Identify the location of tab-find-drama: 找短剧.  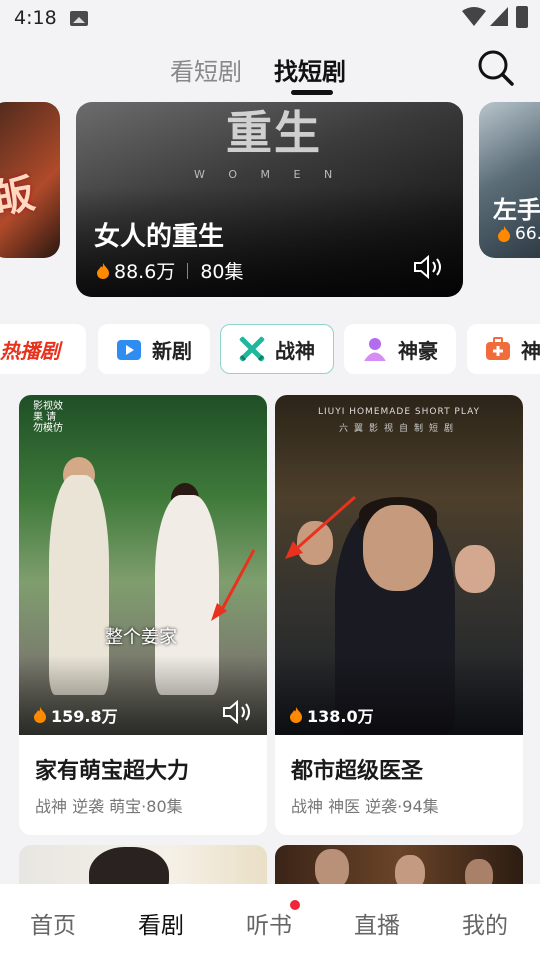
(310, 69).